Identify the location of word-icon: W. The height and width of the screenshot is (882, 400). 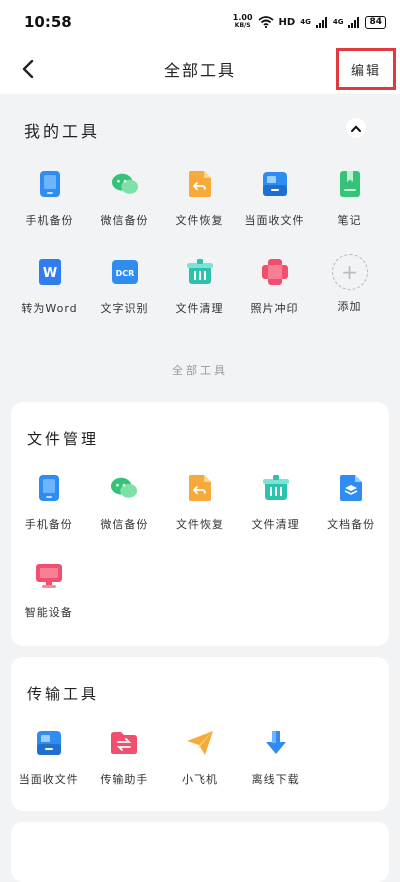
(50, 272).